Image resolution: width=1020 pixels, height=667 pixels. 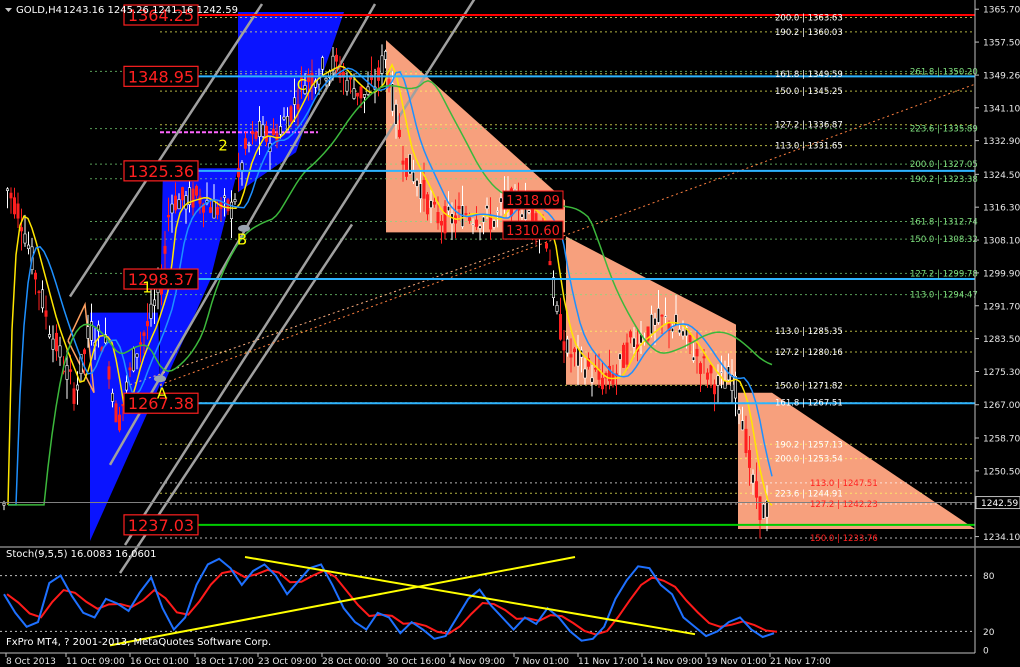 What do you see at coordinates (809, 19) in the screenshot?
I see `fib-level-label: 200.0 | 1363.63` at bounding box center [809, 19].